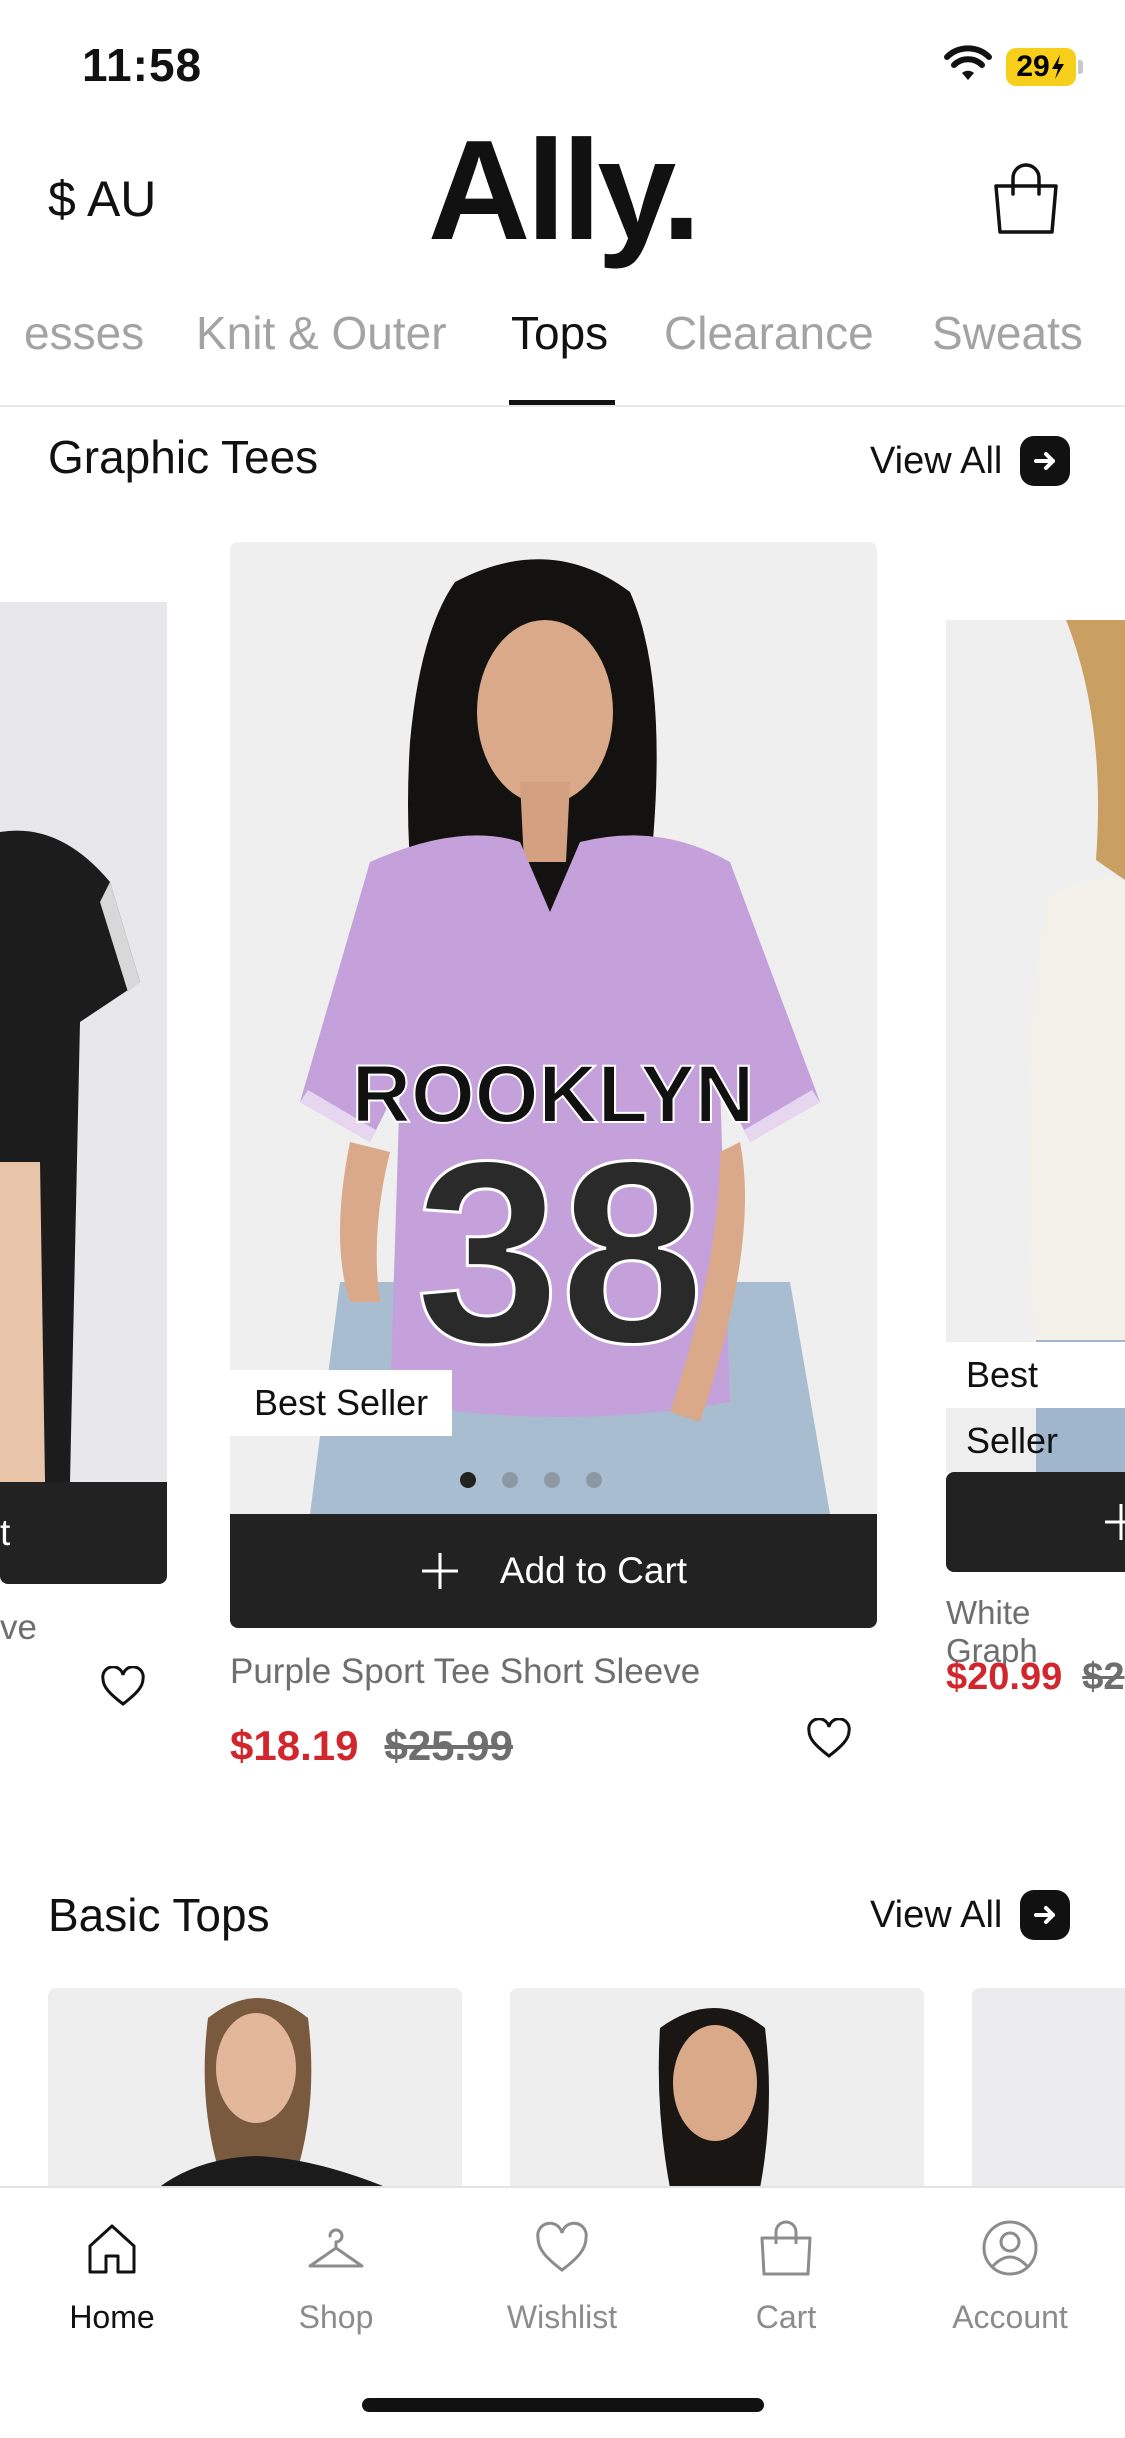  What do you see at coordinates (465, 1672) in the screenshot?
I see `product-name: Purple Sport Tee Short Sleeve` at bounding box center [465, 1672].